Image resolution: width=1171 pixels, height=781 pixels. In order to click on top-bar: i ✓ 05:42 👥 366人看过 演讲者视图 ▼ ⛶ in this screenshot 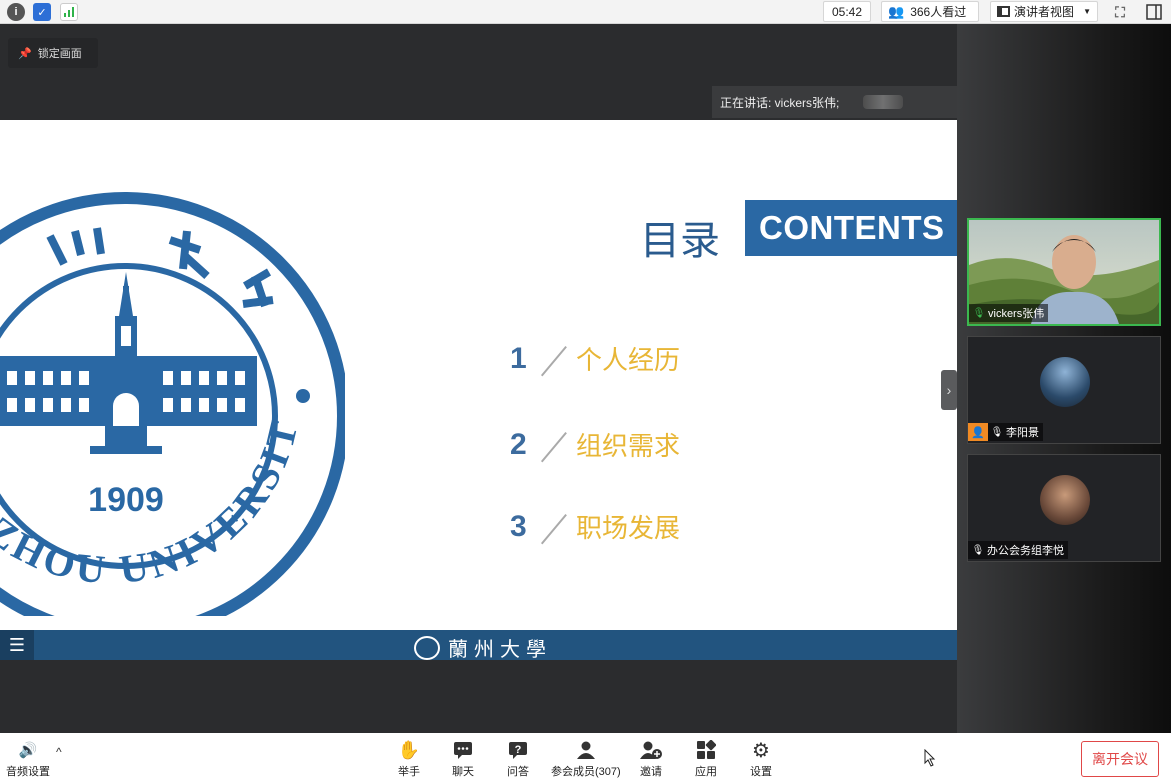, I will do `click(585, 12)`.